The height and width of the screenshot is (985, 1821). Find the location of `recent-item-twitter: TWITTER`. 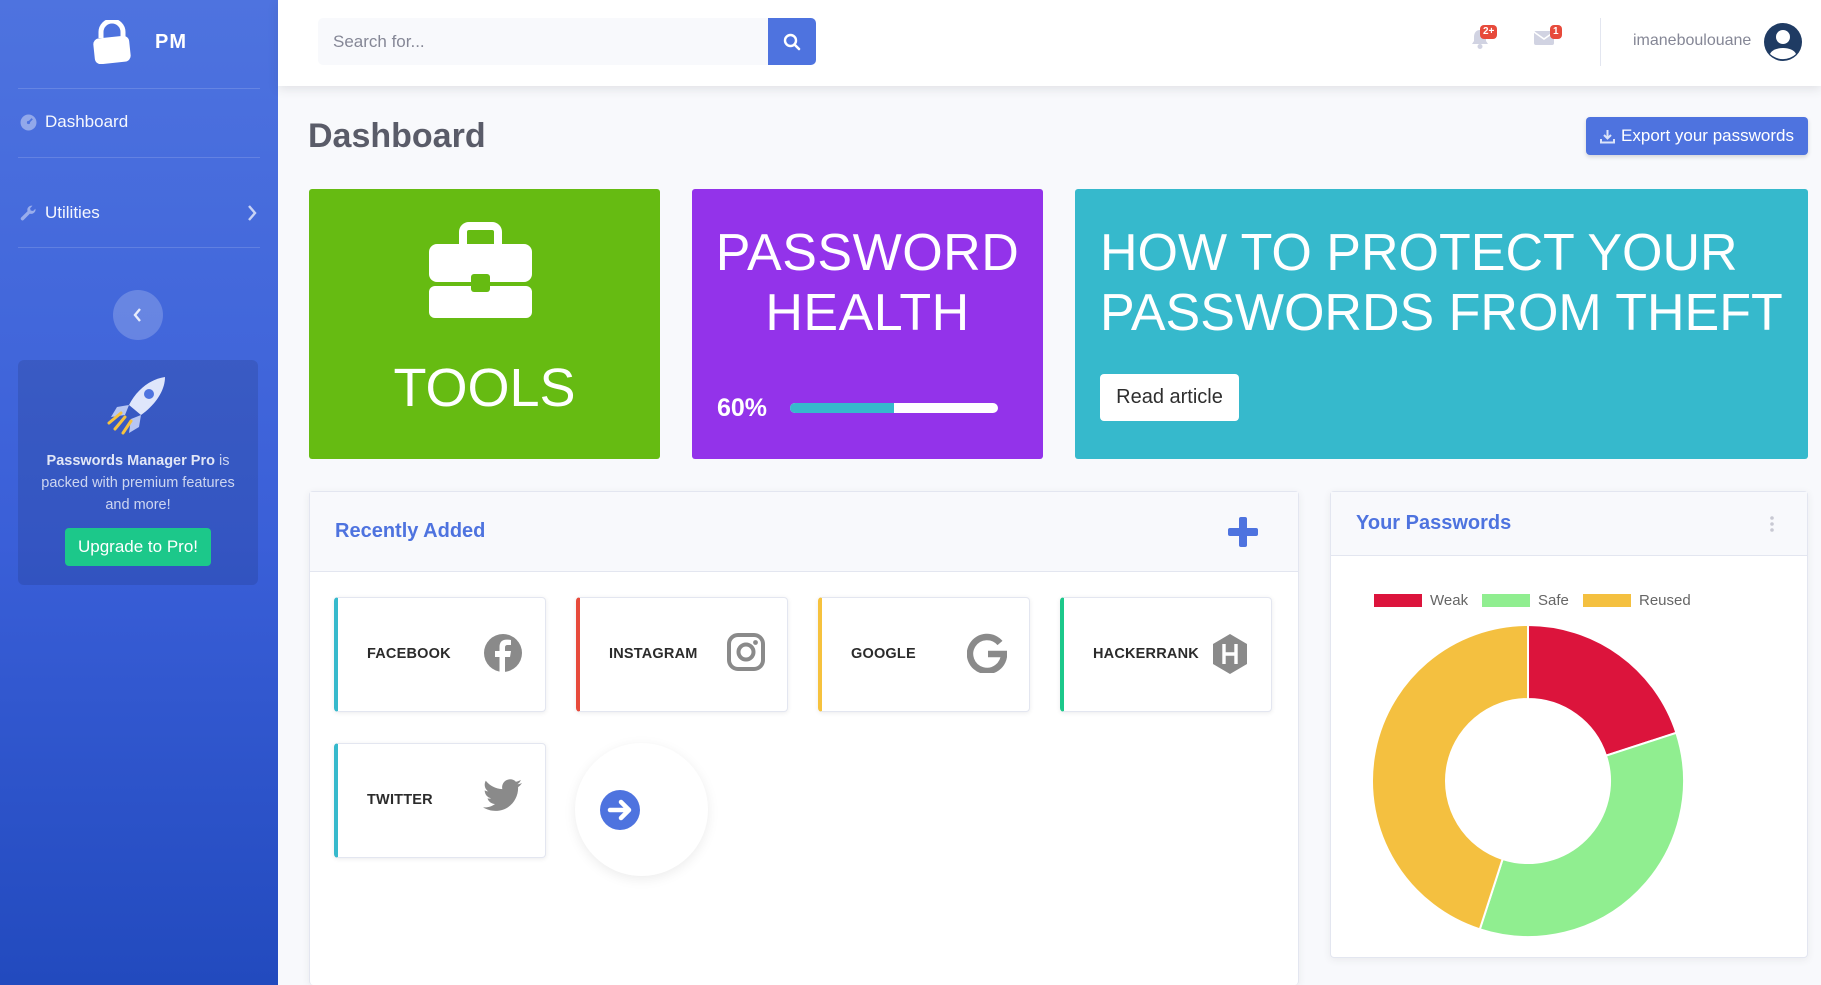

recent-item-twitter: TWITTER is located at coordinates (440, 800).